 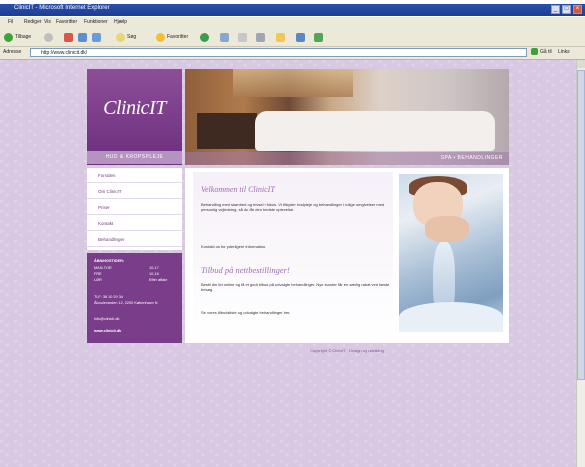 What do you see at coordinates (160, 37) in the screenshot?
I see `star-icon` at bounding box center [160, 37].